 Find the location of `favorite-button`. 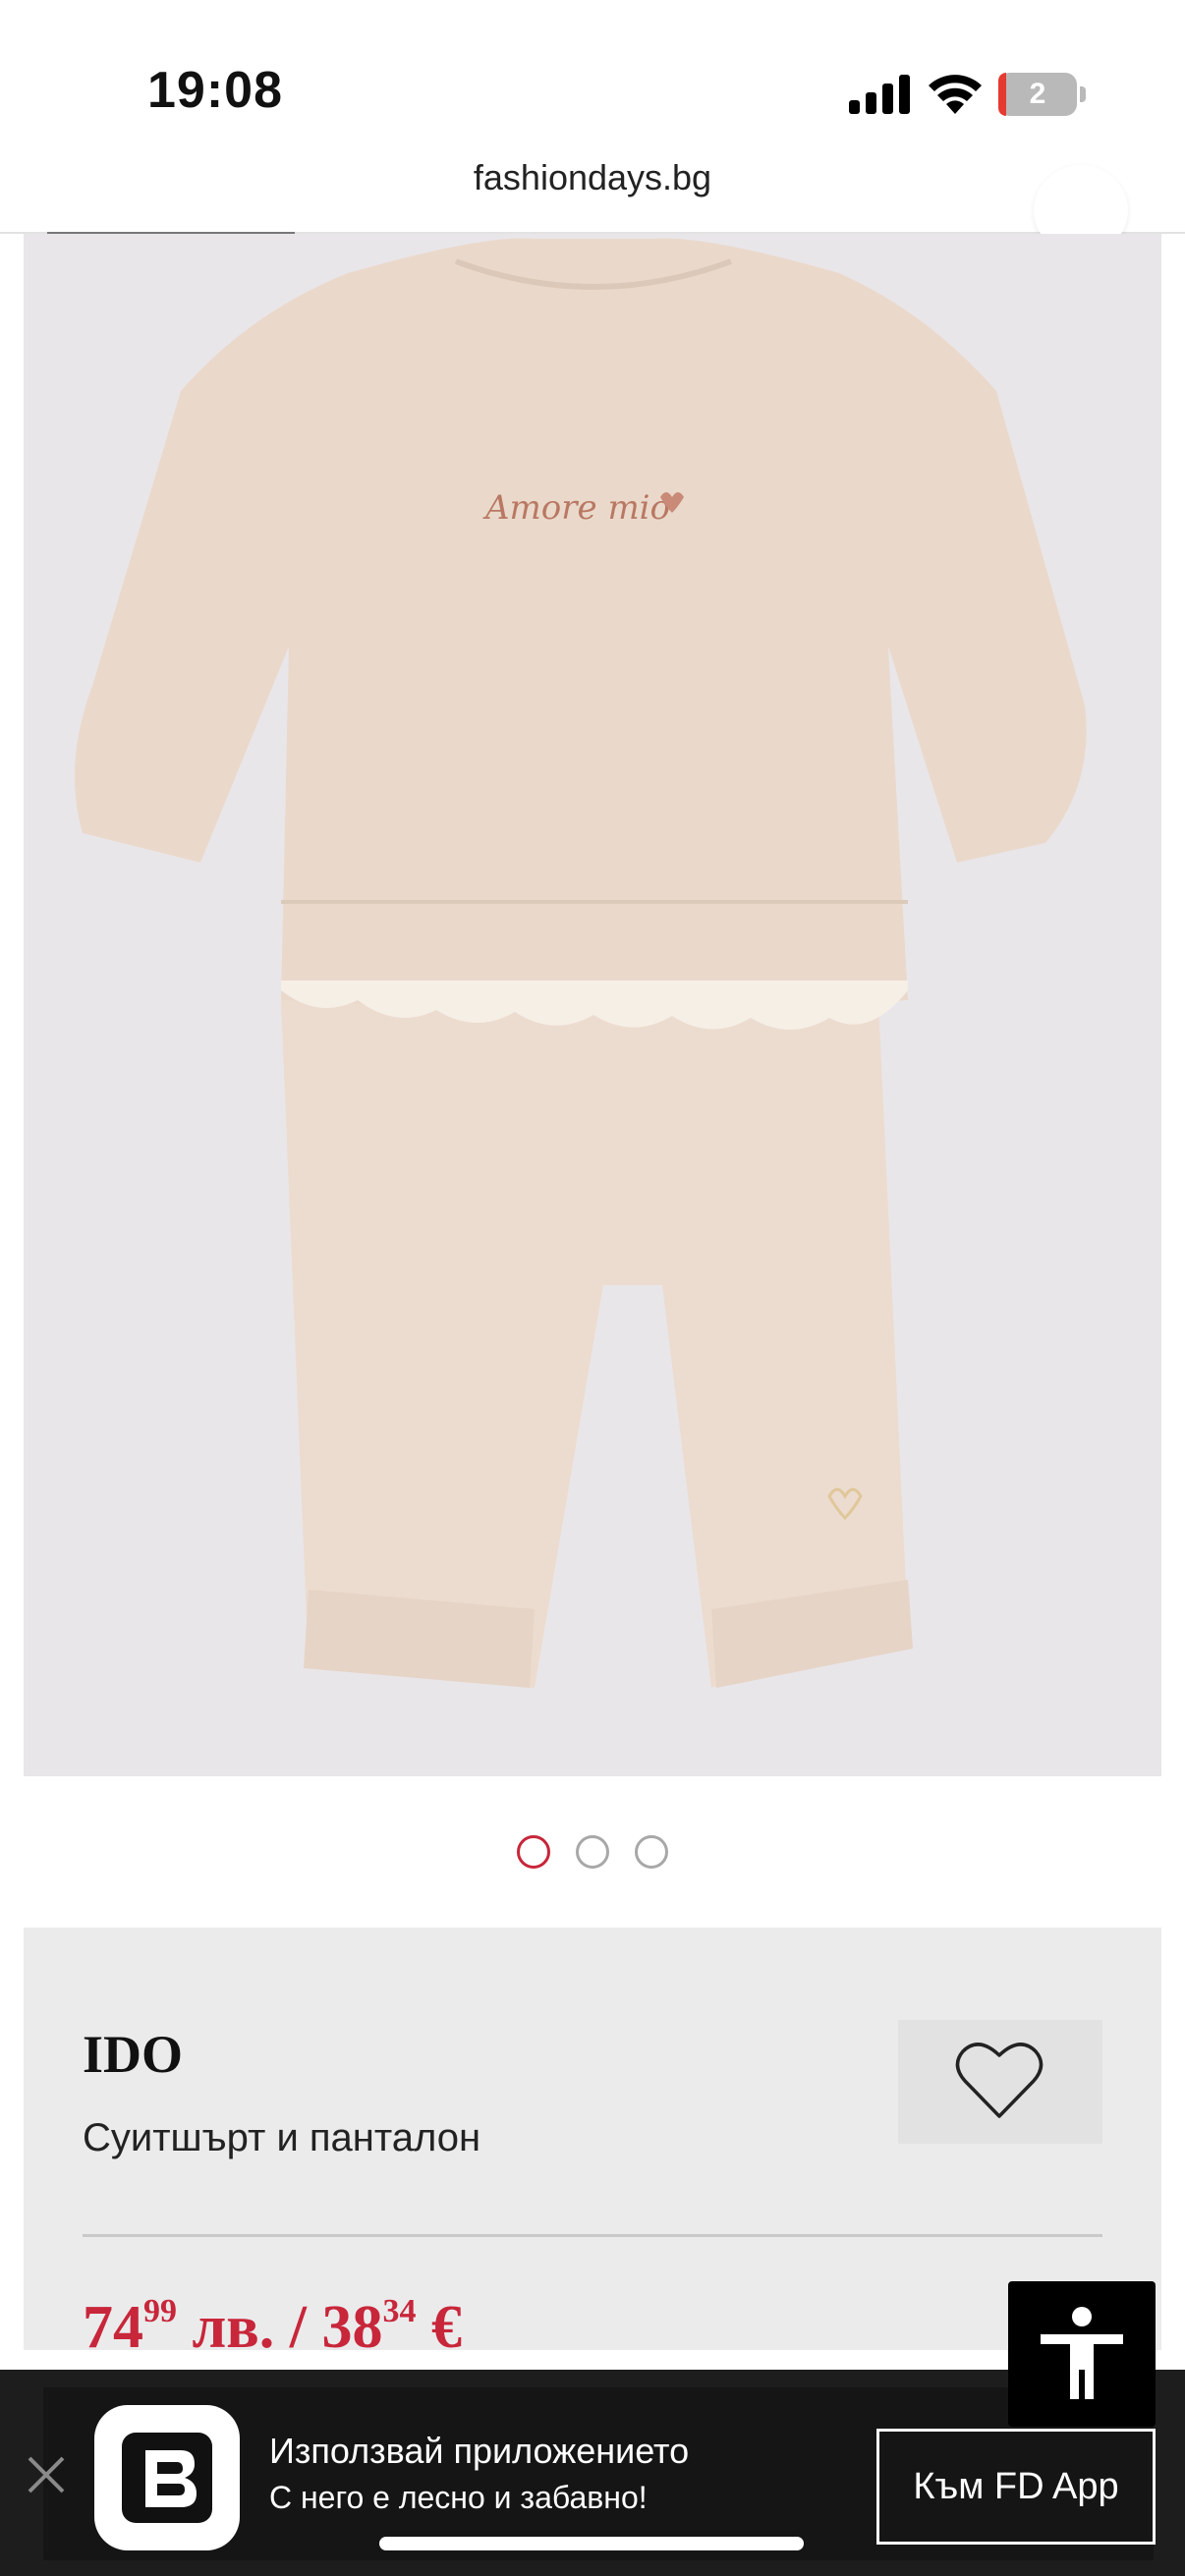

favorite-button is located at coordinates (1000, 2082).